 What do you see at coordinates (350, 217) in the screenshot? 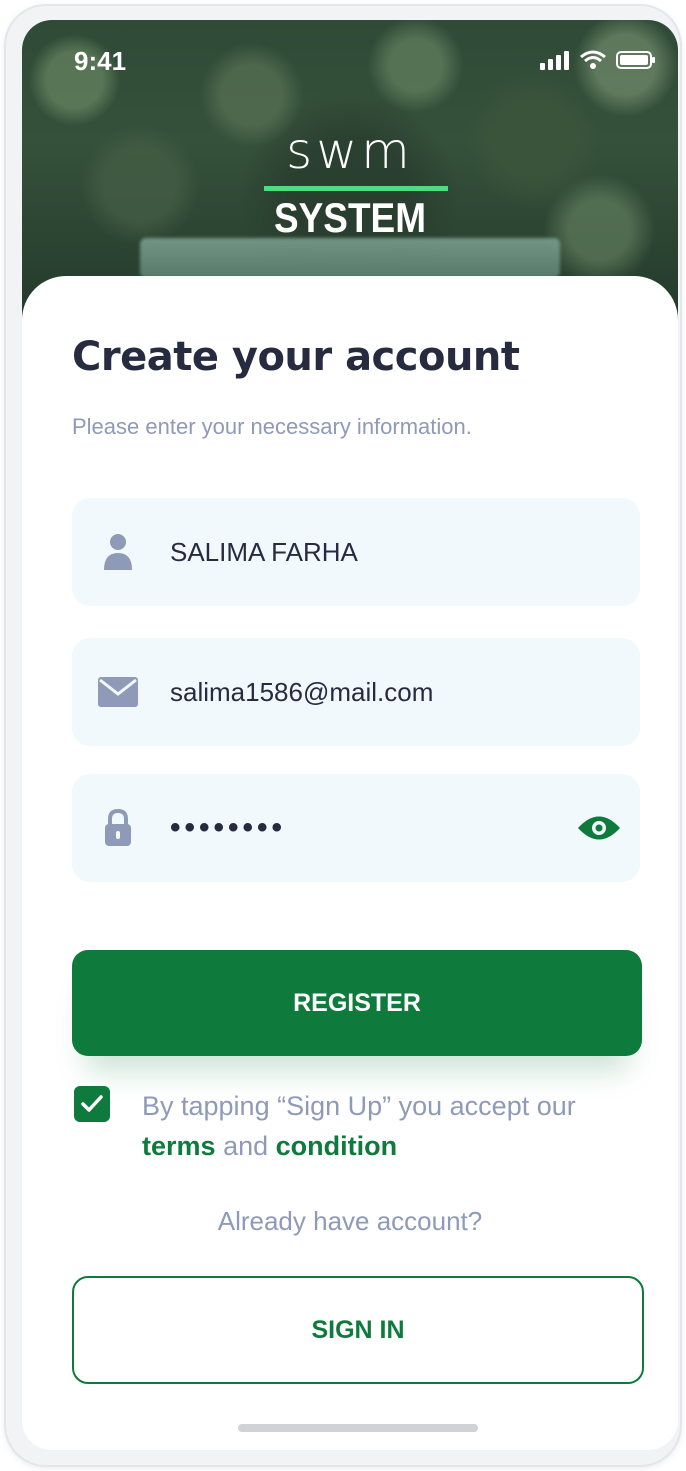
I see `logo-subtitle: SYSTEM` at bounding box center [350, 217].